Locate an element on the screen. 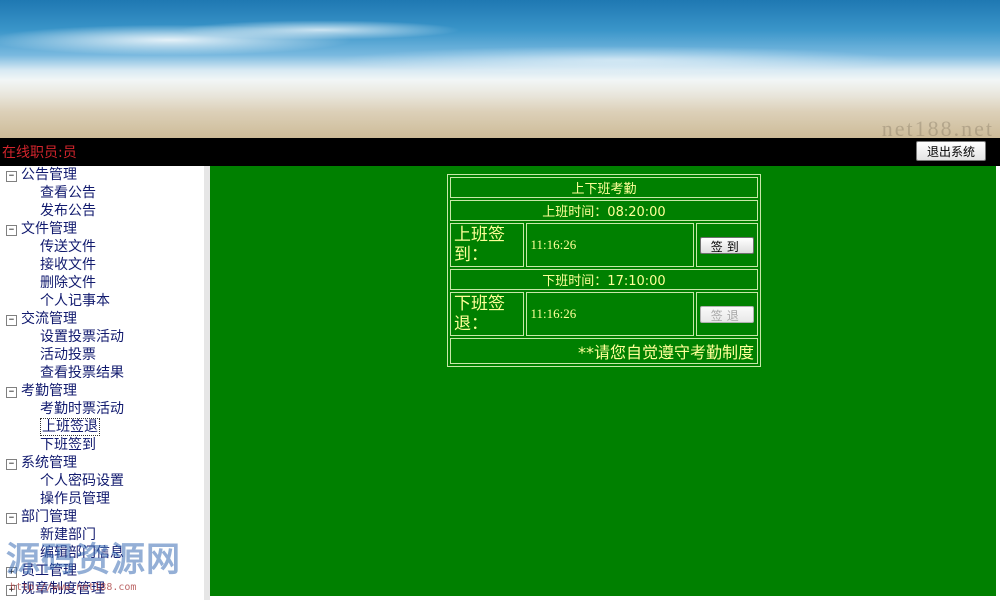 The height and width of the screenshot is (600, 1000). nav-item: 个人记事本 is located at coordinates (102, 301).